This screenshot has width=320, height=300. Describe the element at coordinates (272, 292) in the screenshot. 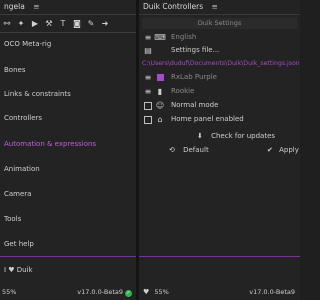

I see `right-version-text: v17.0.0-Beta9` at that location.